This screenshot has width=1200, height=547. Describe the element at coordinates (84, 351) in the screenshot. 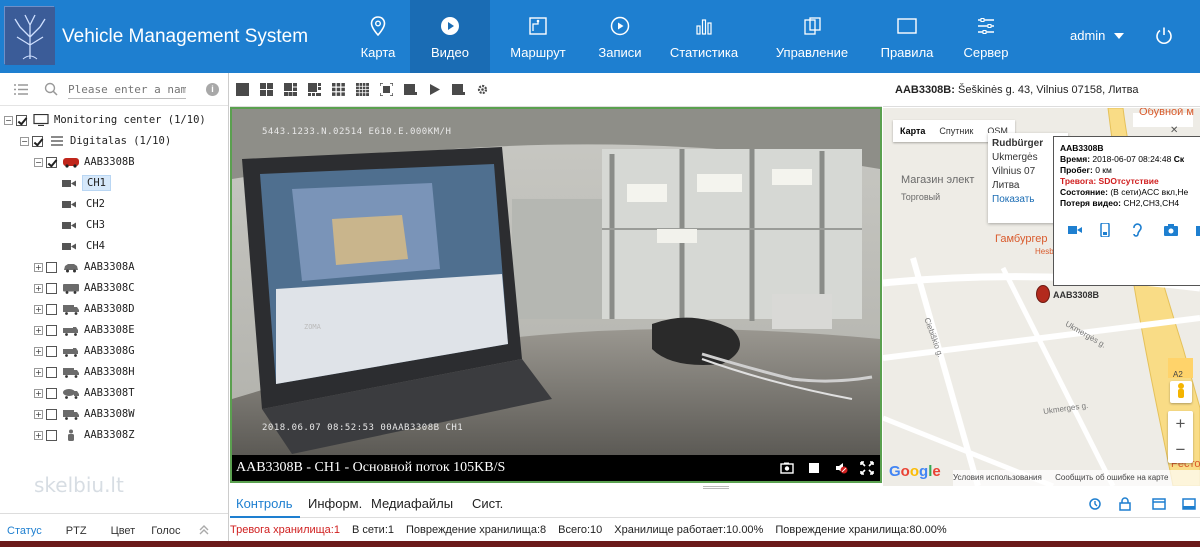

I see `tree-vehicle: + AAB3308G` at that location.